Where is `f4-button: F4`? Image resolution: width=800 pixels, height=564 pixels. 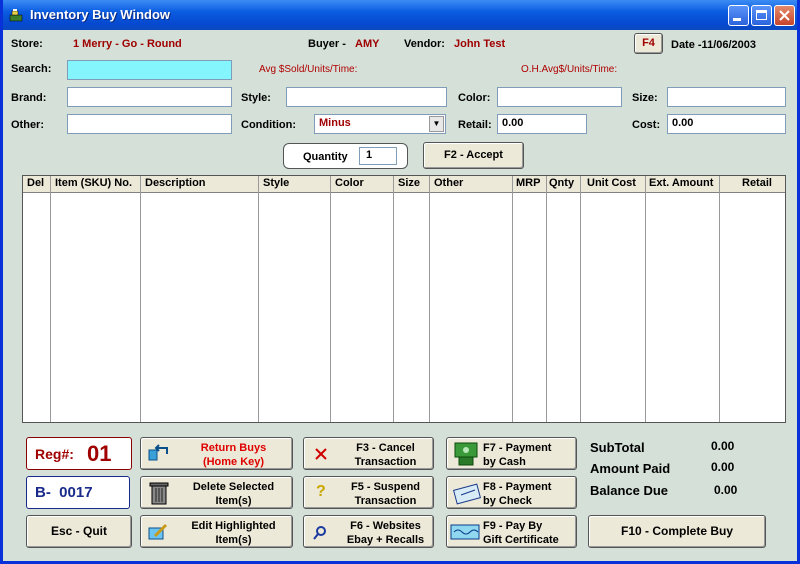 f4-button: F4 is located at coordinates (648, 43).